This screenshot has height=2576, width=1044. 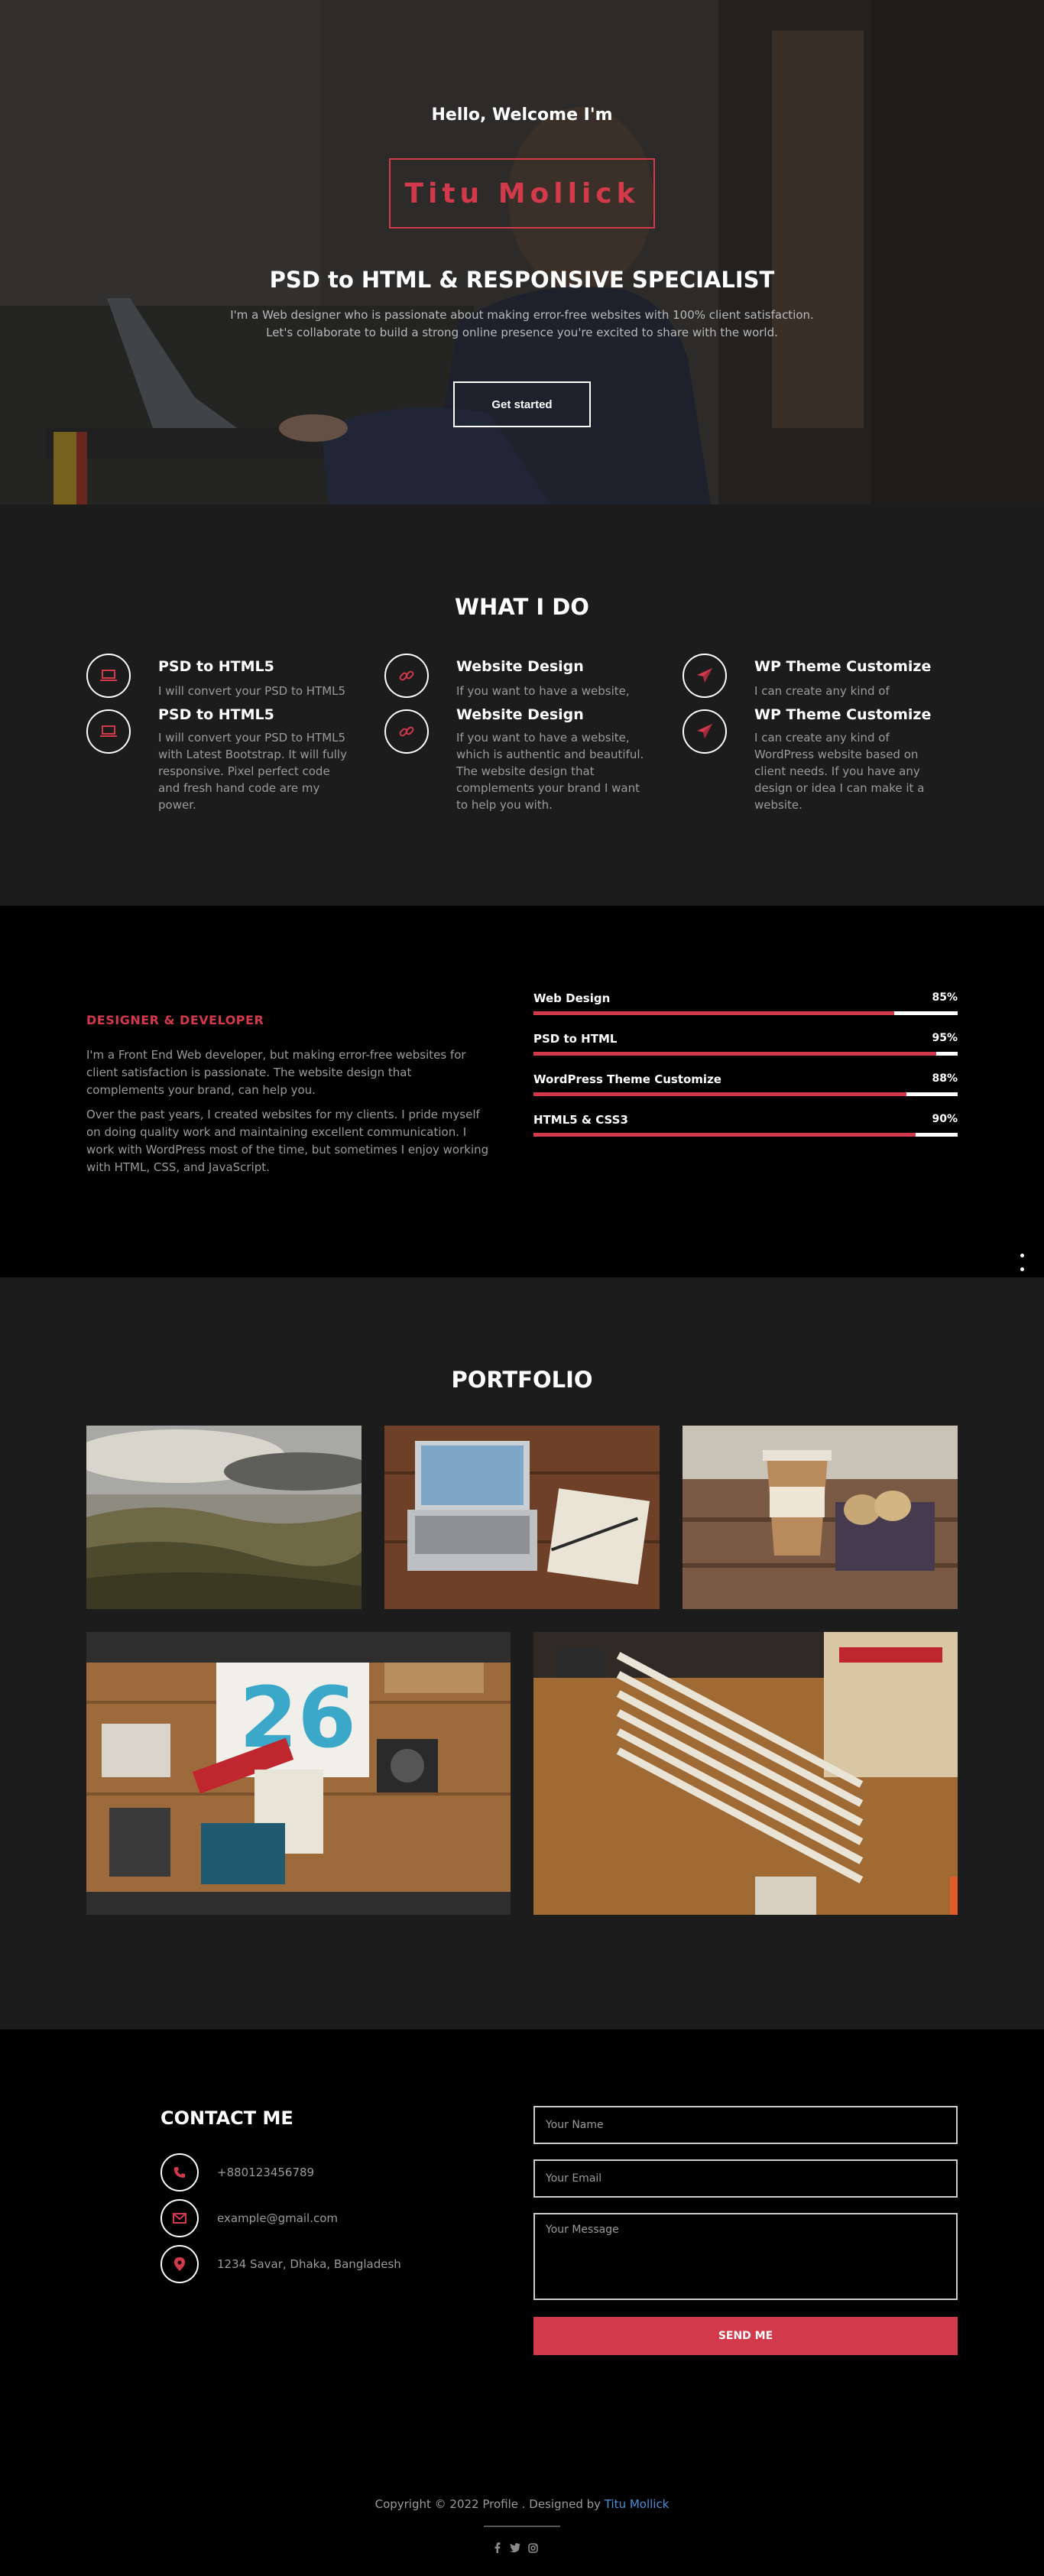 What do you see at coordinates (745, 1006) in the screenshot?
I see `skill-web-design: Web Design 85%` at bounding box center [745, 1006].